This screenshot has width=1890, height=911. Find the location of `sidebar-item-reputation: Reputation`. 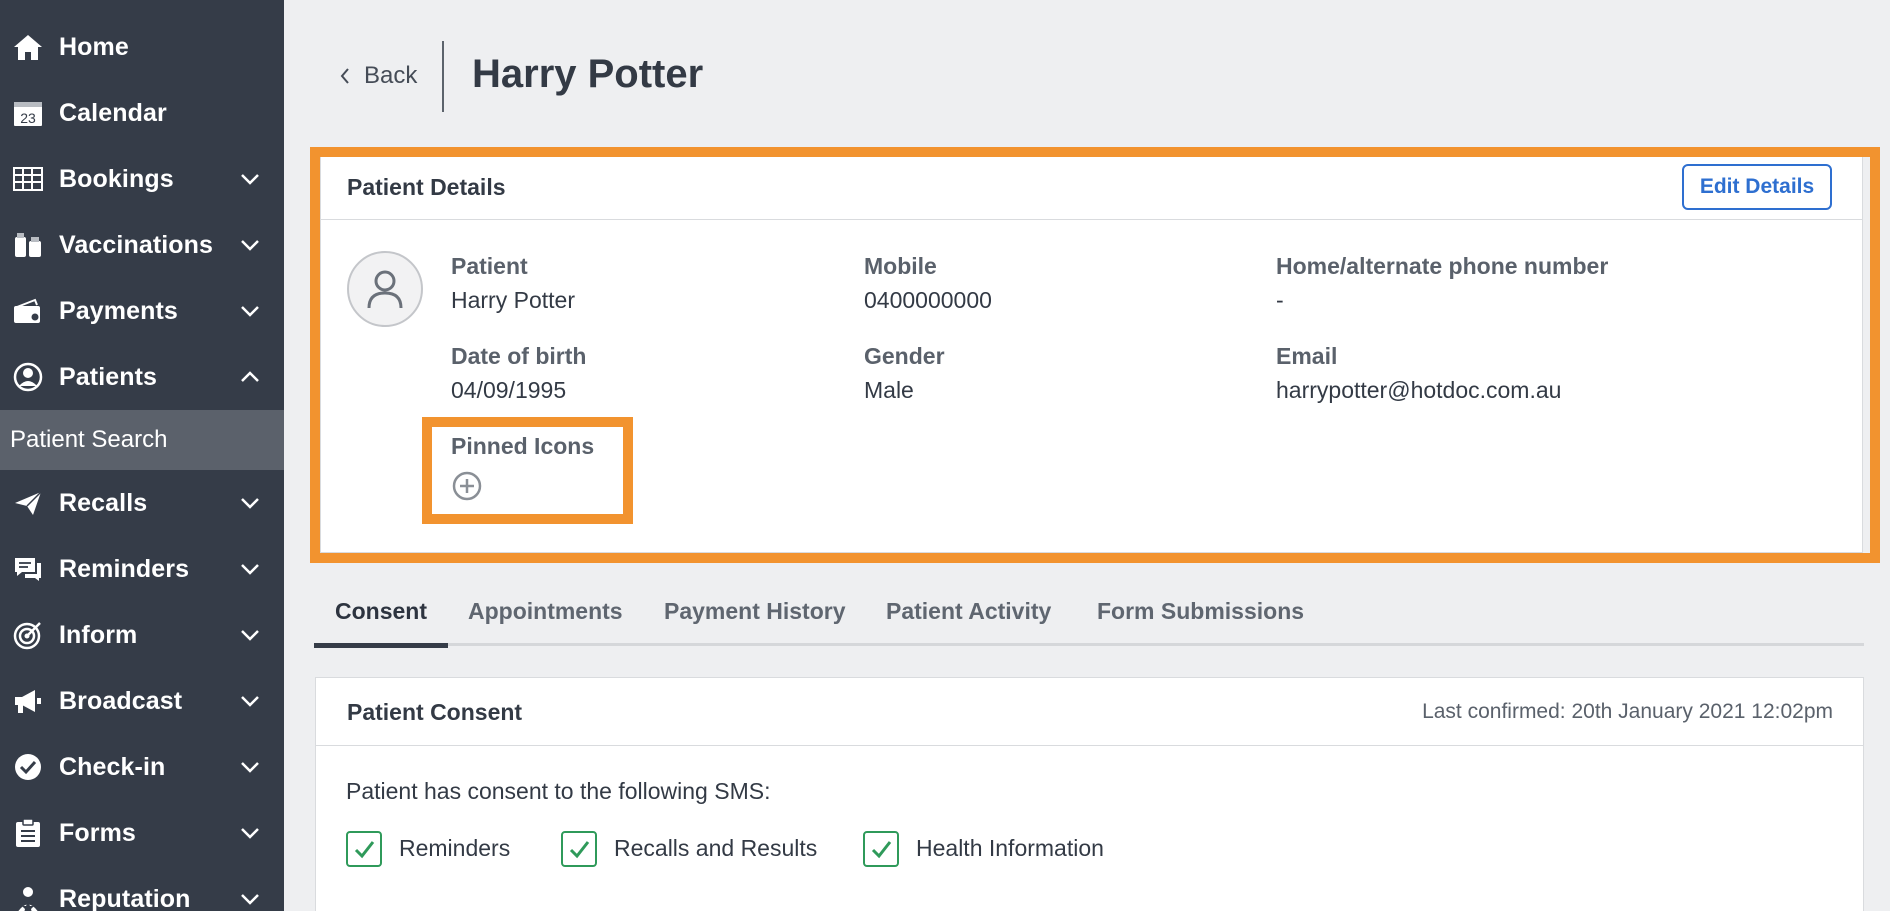

sidebar-item-reputation: Reputation is located at coordinates (142, 888).